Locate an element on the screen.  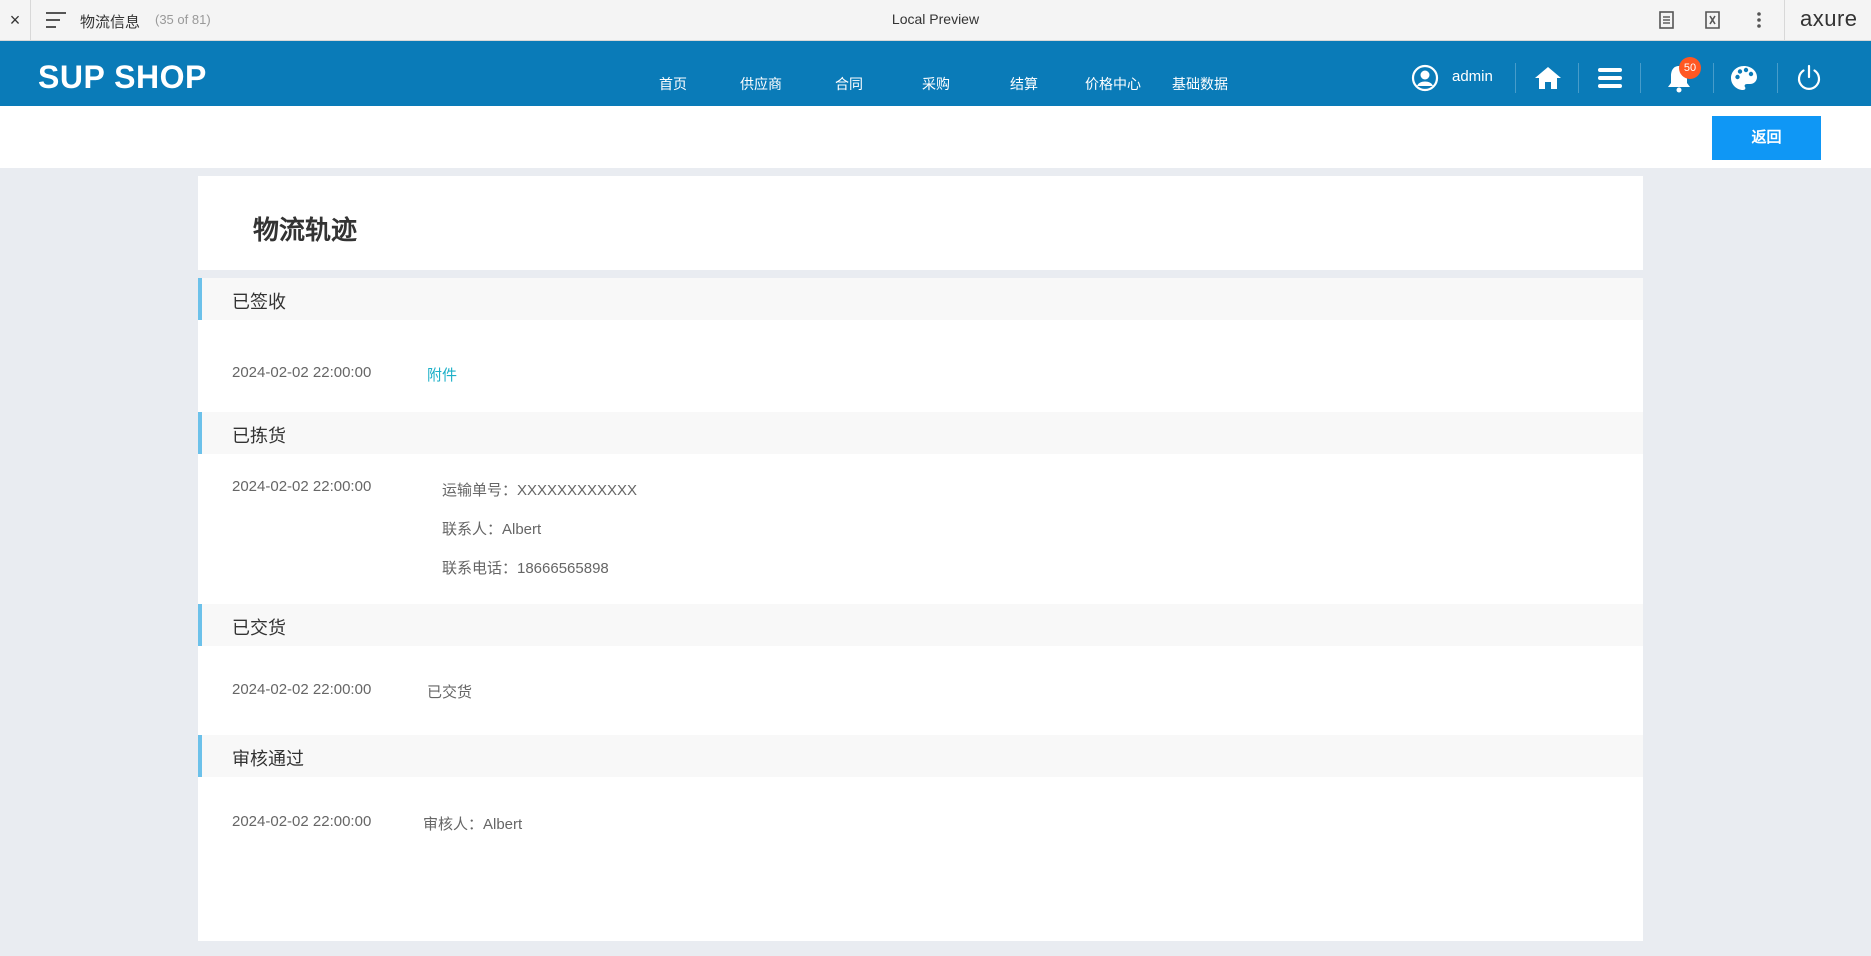
nav-item-base-data: 基础数据 is located at coordinates (1200, 84).